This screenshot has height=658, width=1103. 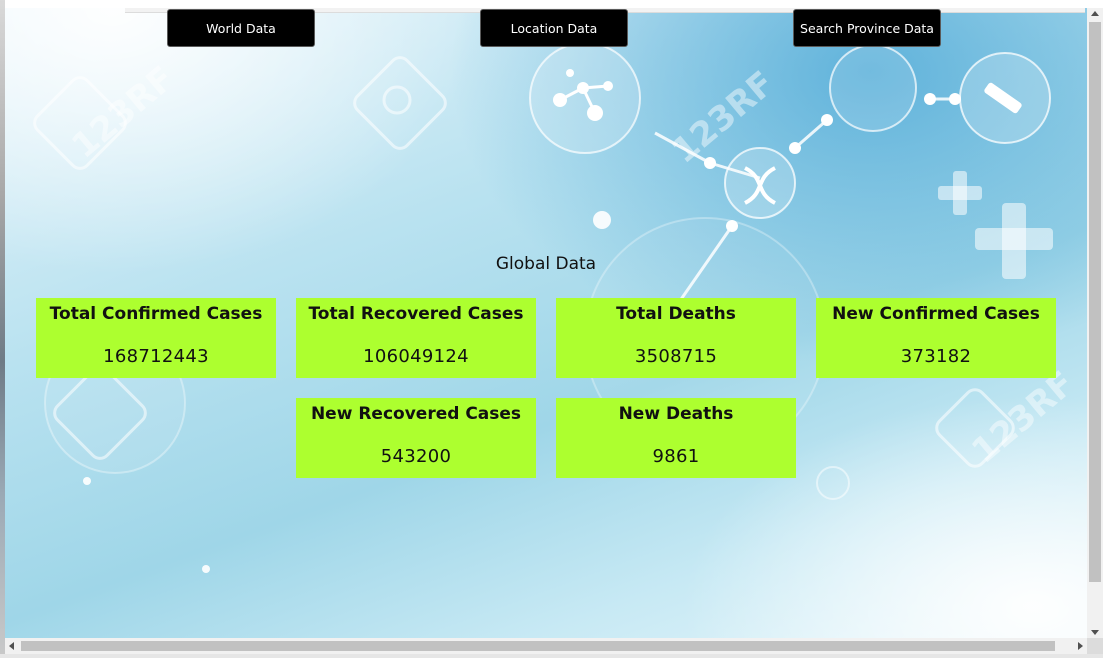 I want to click on scroll-left-arrow-icon, so click(x=11, y=646).